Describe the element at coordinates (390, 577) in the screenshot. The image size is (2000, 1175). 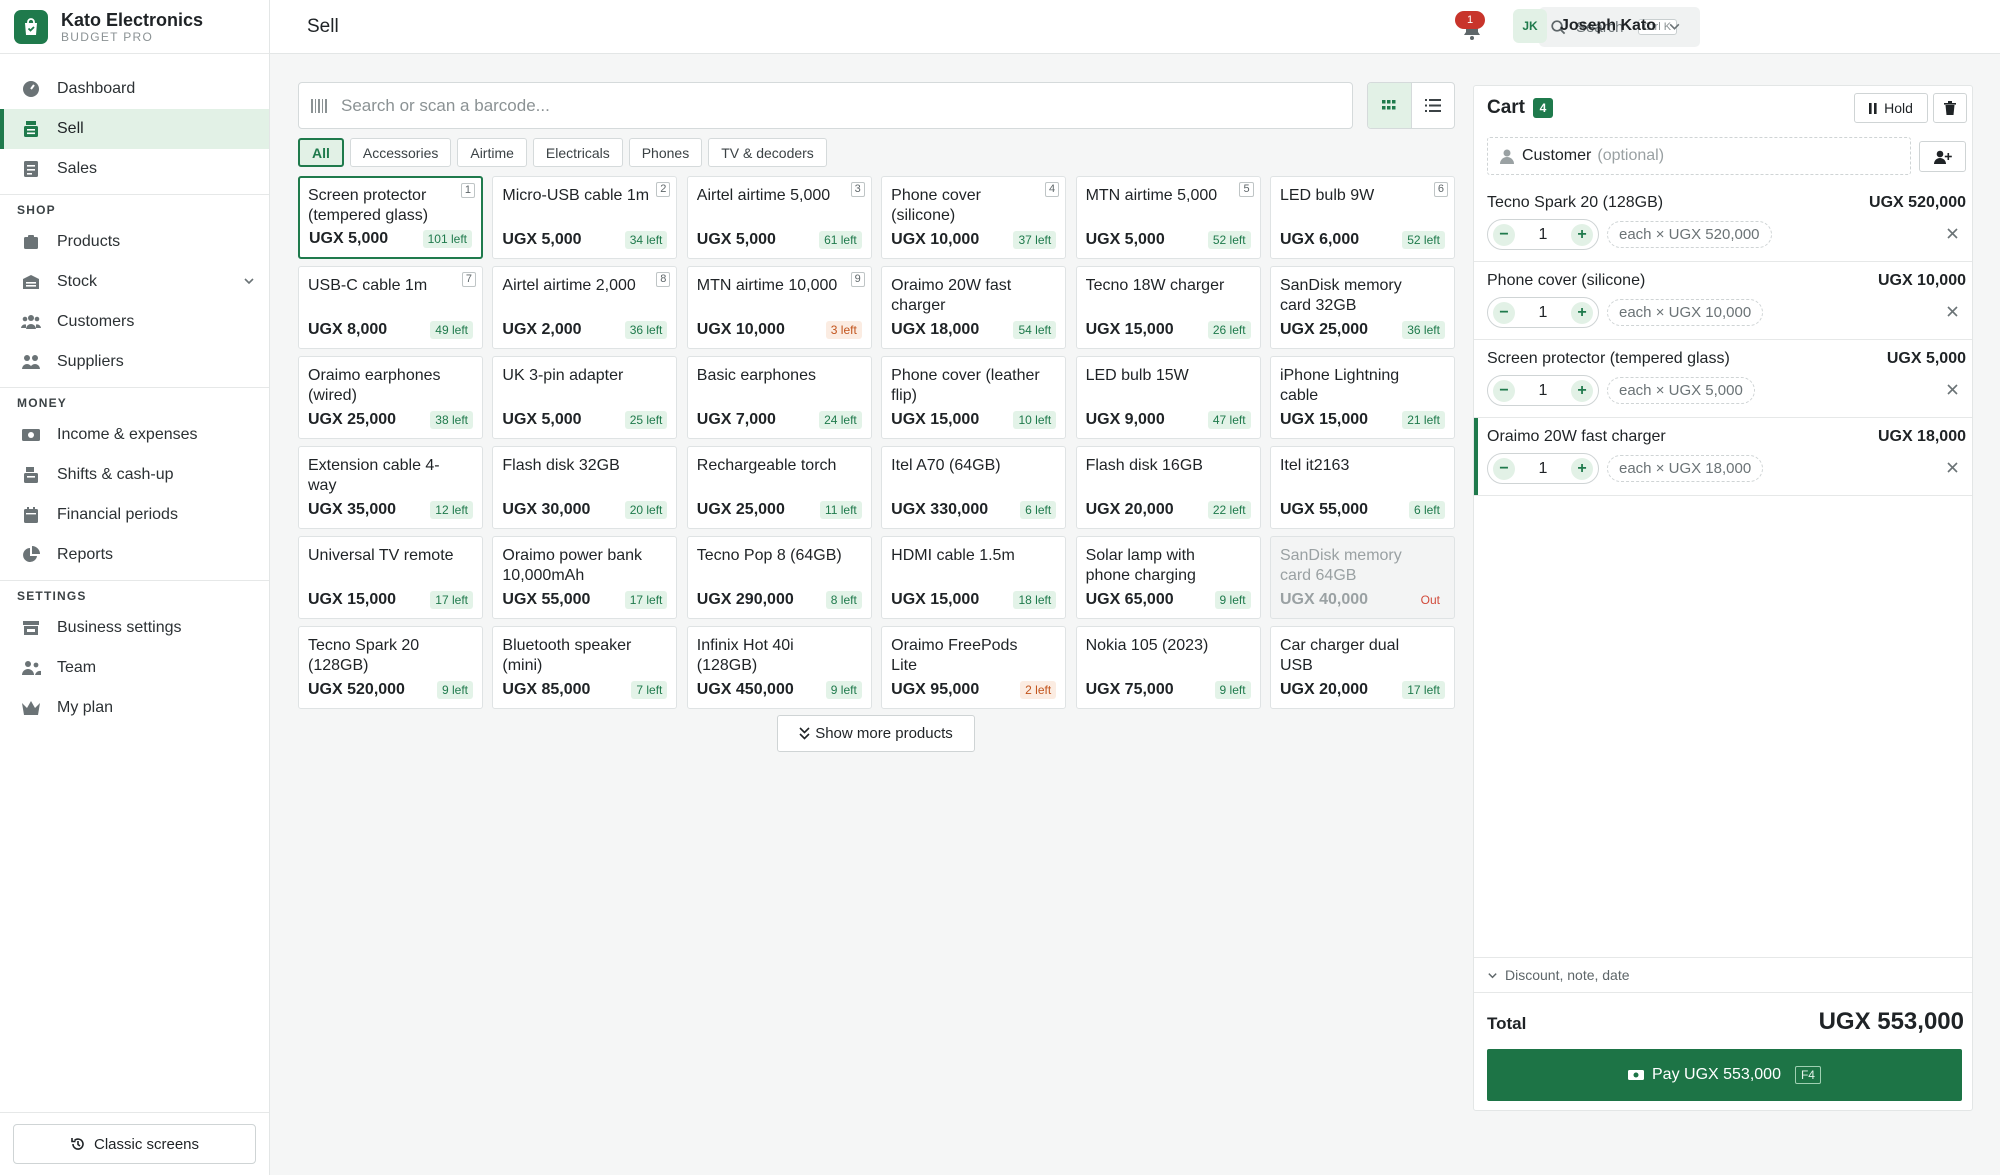
I see `product-card: Universal TV remote UGX 15,000 17 left` at that location.